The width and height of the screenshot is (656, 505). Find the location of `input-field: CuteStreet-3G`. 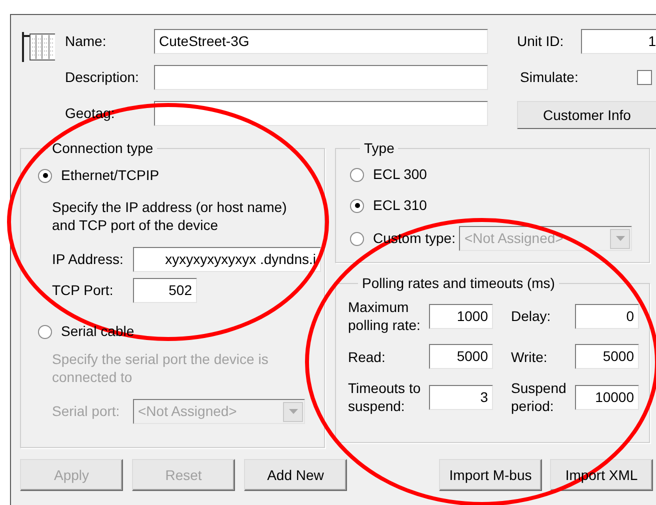

input-field: CuteStreet-3G is located at coordinates (321, 41).